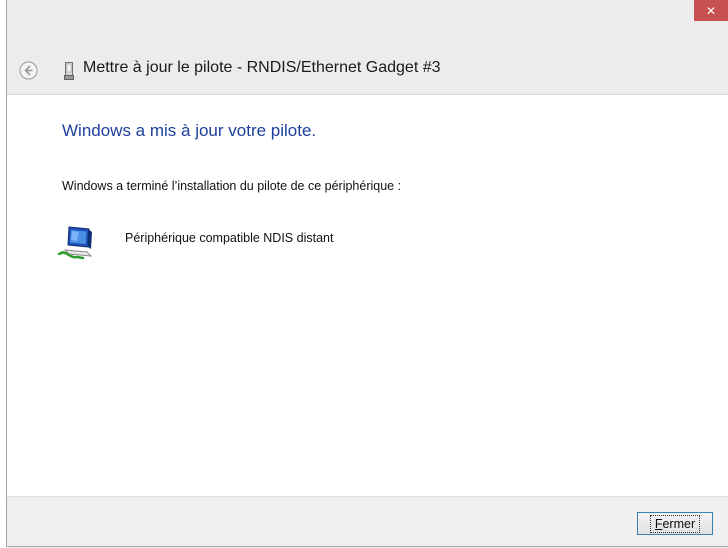 This screenshot has width=728, height=548. What do you see at coordinates (679, 523) in the screenshot?
I see `close-button-text: ermer` at bounding box center [679, 523].